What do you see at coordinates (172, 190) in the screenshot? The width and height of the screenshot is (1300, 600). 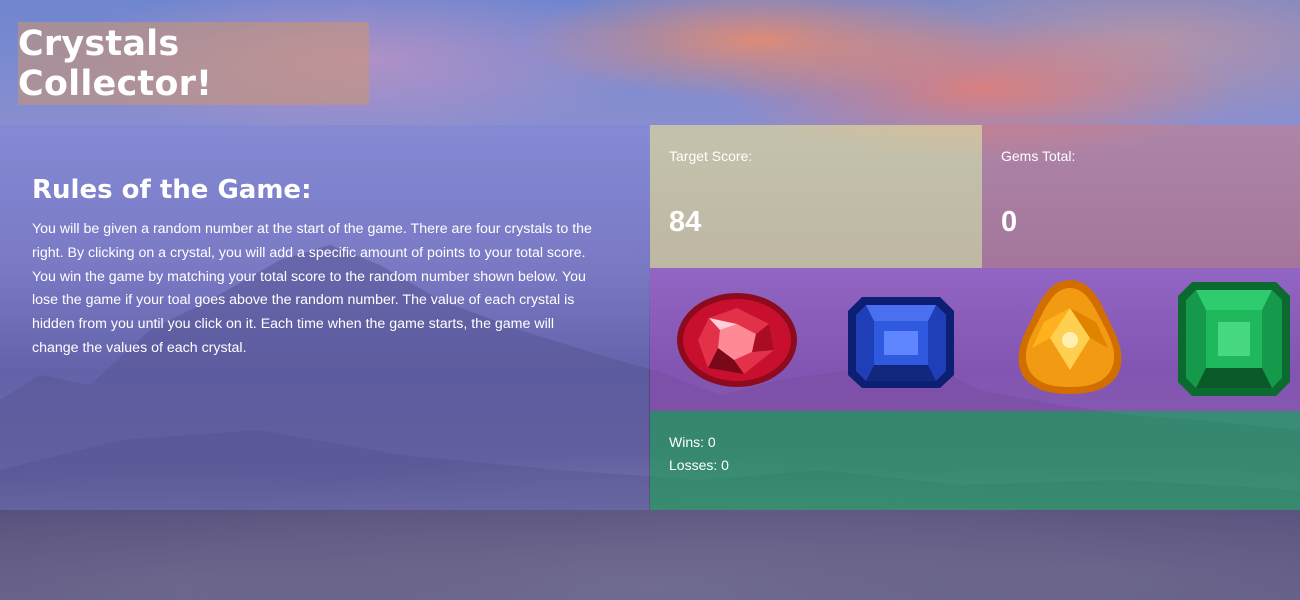 I see `rules-heading: Rules of the Game:` at bounding box center [172, 190].